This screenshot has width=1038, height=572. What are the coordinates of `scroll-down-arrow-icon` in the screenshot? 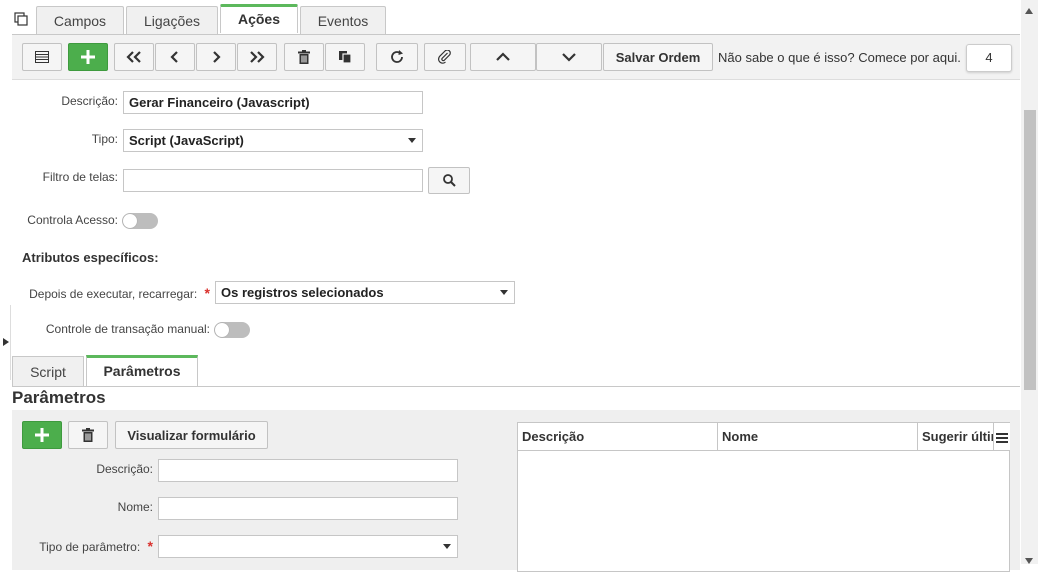 It's located at (1029, 560).